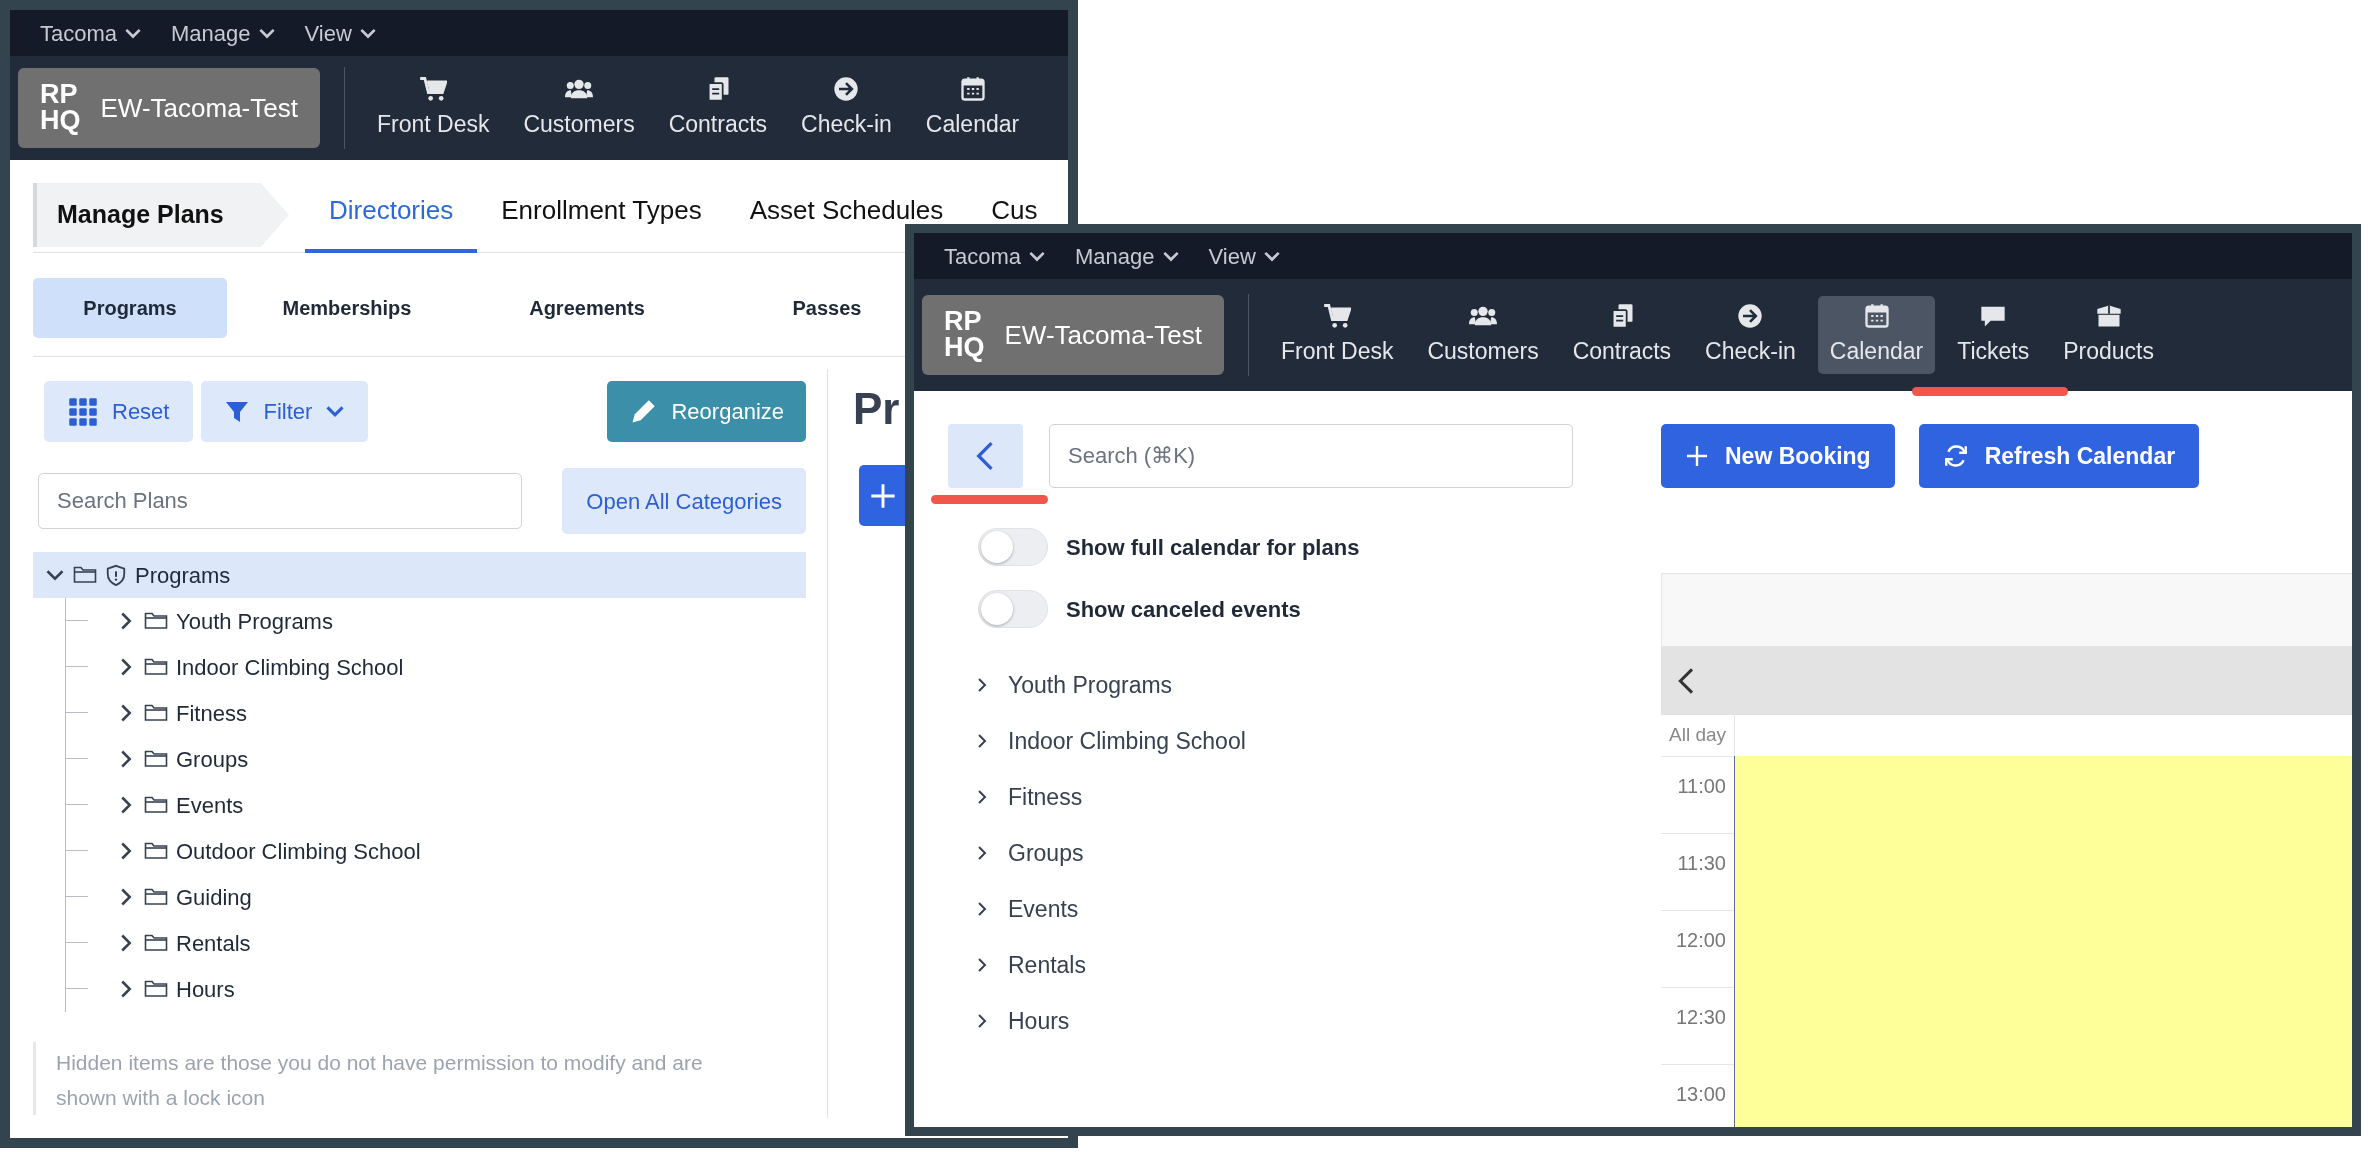  Describe the element at coordinates (116, 575) in the screenshot. I see `shield-icon` at that location.